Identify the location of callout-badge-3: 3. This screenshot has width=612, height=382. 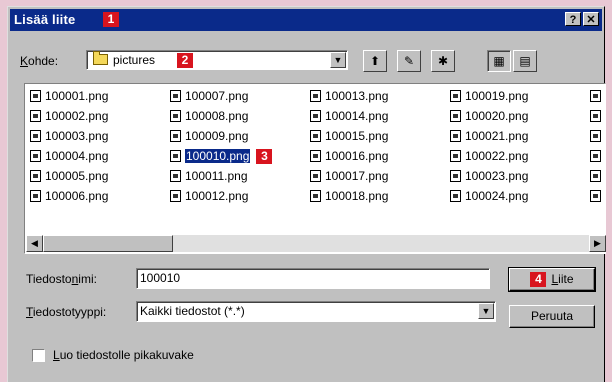
(264, 156).